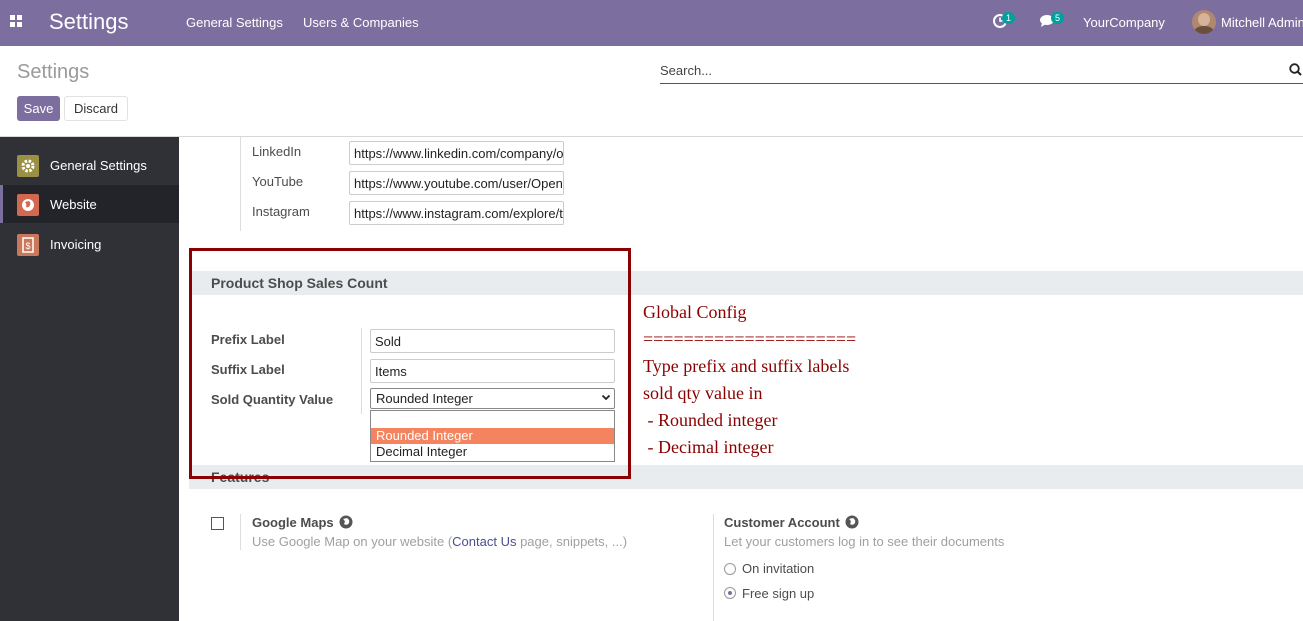  What do you see at coordinates (484, 541) in the screenshot?
I see `contact-us-link: Contact Us` at bounding box center [484, 541].